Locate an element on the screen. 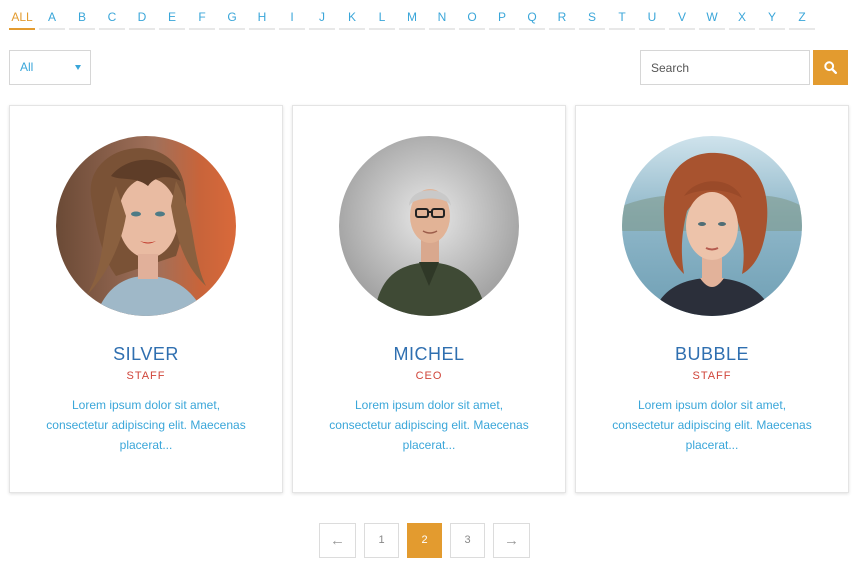  pagination: ← 1 2 3 → is located at coordinates (428, 540).